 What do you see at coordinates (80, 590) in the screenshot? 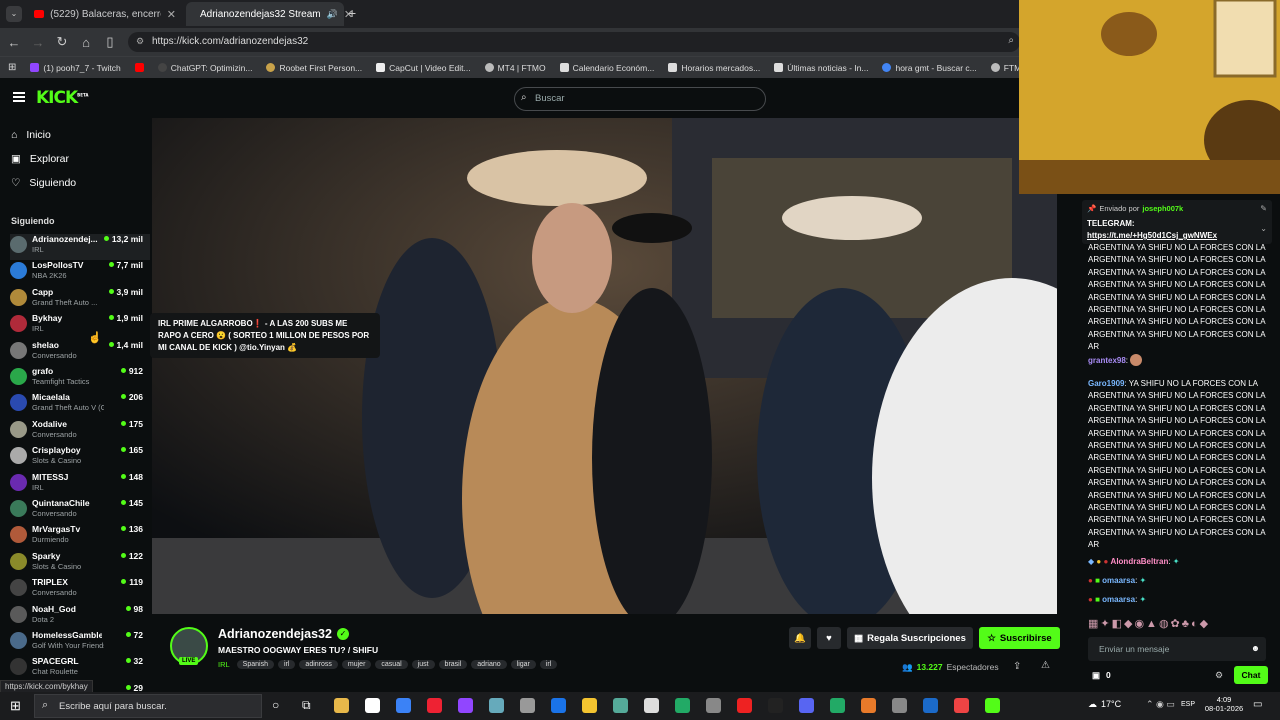
I see `sidebar-channel: TRIPLEX Conversando 119` at bounding box center [80, 590].